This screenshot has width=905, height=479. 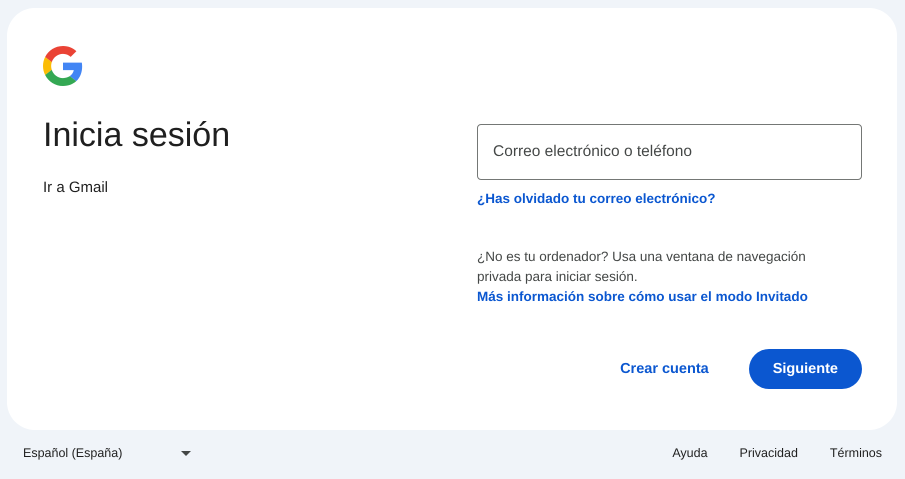 I want to click on forgot-email-link: ¿Has olvidado tu correo electrónico?, so click(x=596, y=198).